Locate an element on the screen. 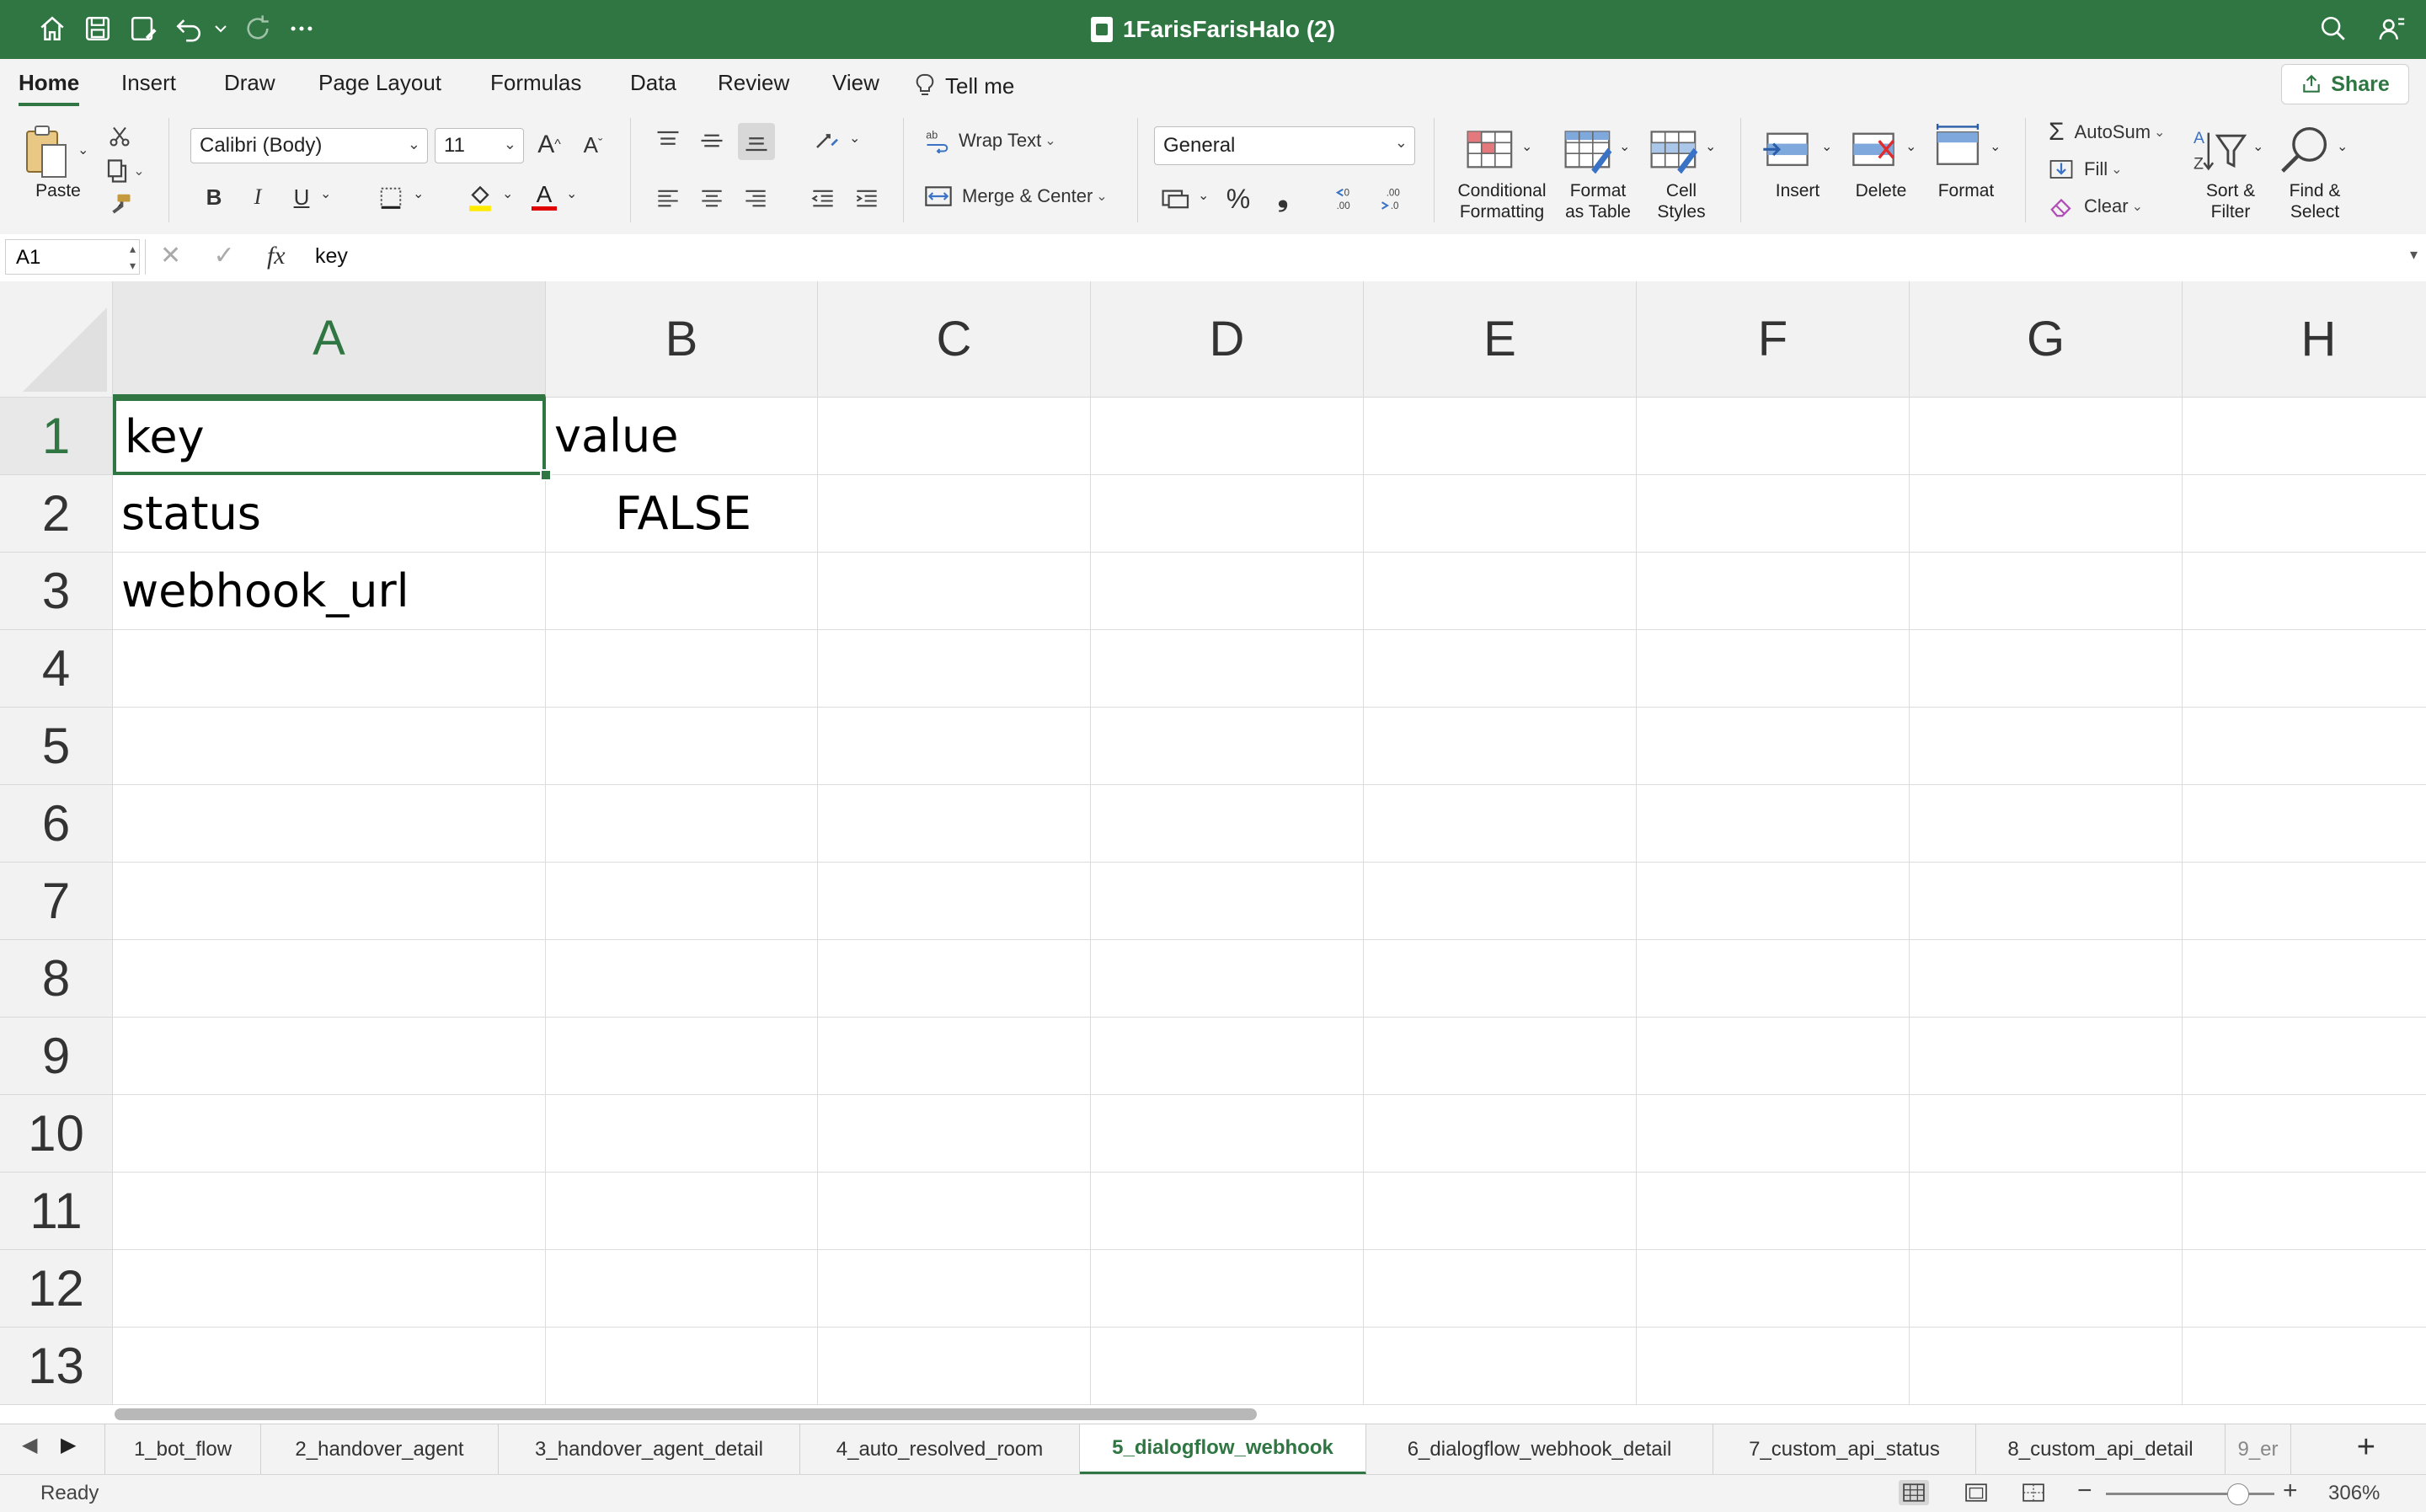 Image resolution: width=2426 pixels, height=1512 pixels. zoom-out-icon: − is located at coordinates (2084, 1491).